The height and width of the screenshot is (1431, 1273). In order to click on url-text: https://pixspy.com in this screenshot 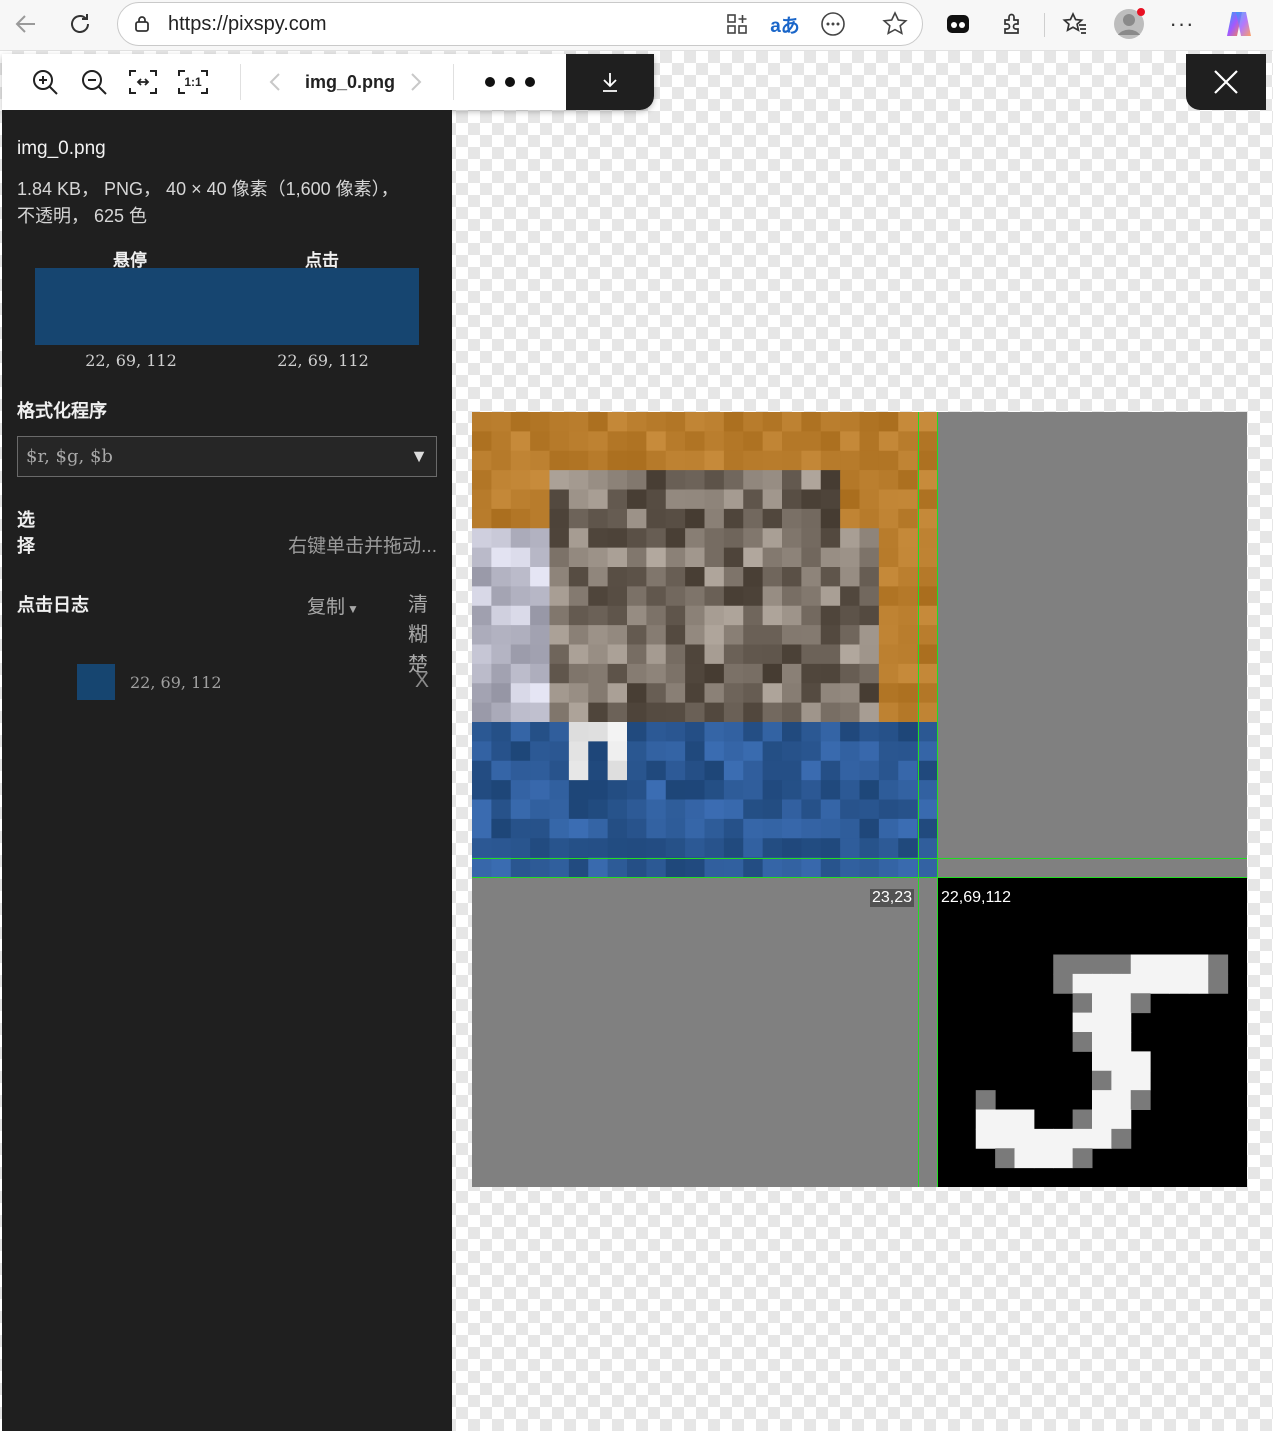, I will do `click(247, 24)`.